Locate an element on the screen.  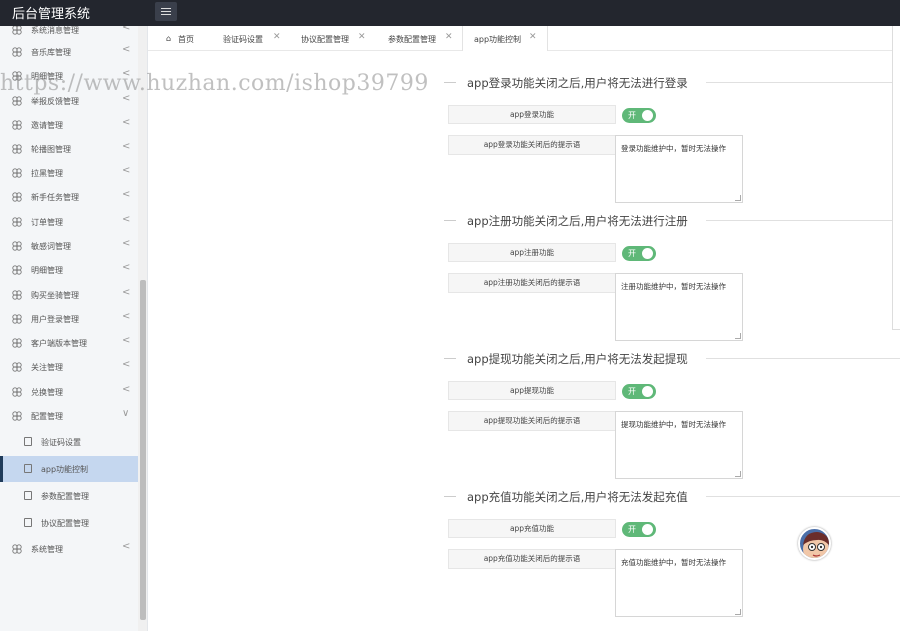
section-title: app充值功能关闭之后,用户将无法发起充值 is located at coordinates (672, 496).